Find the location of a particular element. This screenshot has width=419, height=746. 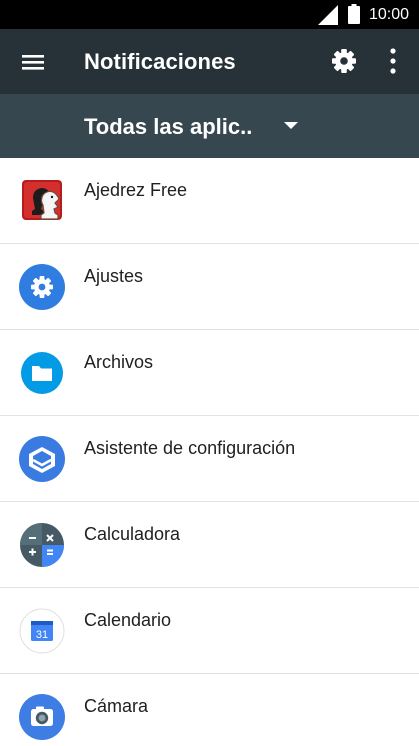

calendar-day-number: 31 is located at coordinates (42, 635).